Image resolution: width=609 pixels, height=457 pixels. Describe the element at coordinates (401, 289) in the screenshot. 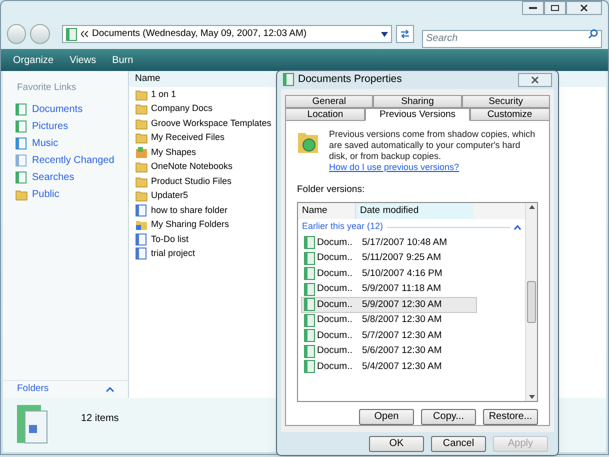

I see `version-date: 5/9/2007 11:18 AM` at that location.